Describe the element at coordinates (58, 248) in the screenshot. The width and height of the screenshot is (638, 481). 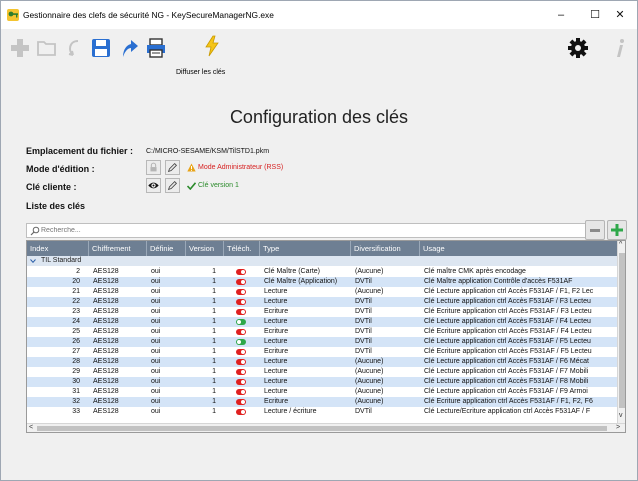
I see `column-header-index: Index` at that location.